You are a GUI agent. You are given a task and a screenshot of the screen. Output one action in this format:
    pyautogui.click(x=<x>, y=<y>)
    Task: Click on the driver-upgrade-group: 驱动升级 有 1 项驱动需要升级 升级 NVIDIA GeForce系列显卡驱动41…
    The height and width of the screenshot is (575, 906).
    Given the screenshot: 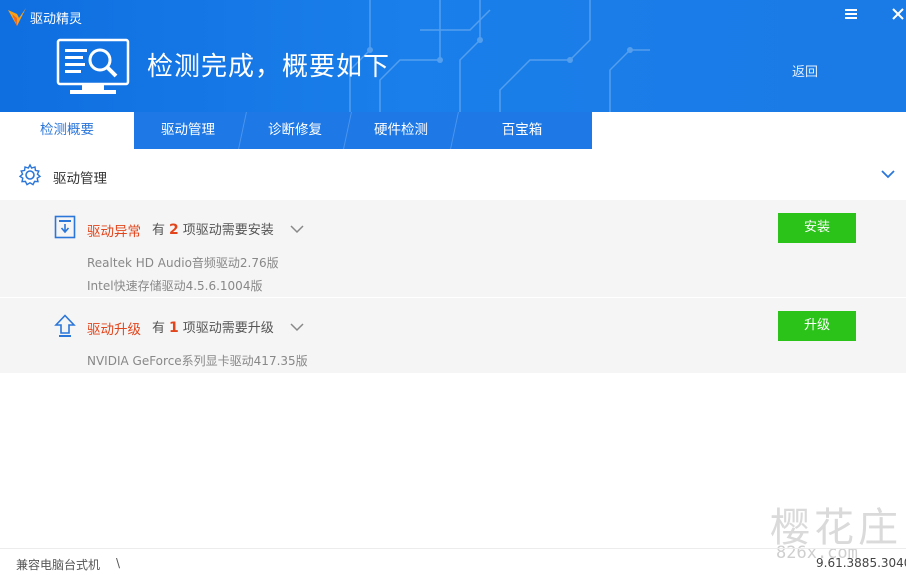 What is the action you would take?
    pyautogui.click(x=453, y=335)
    